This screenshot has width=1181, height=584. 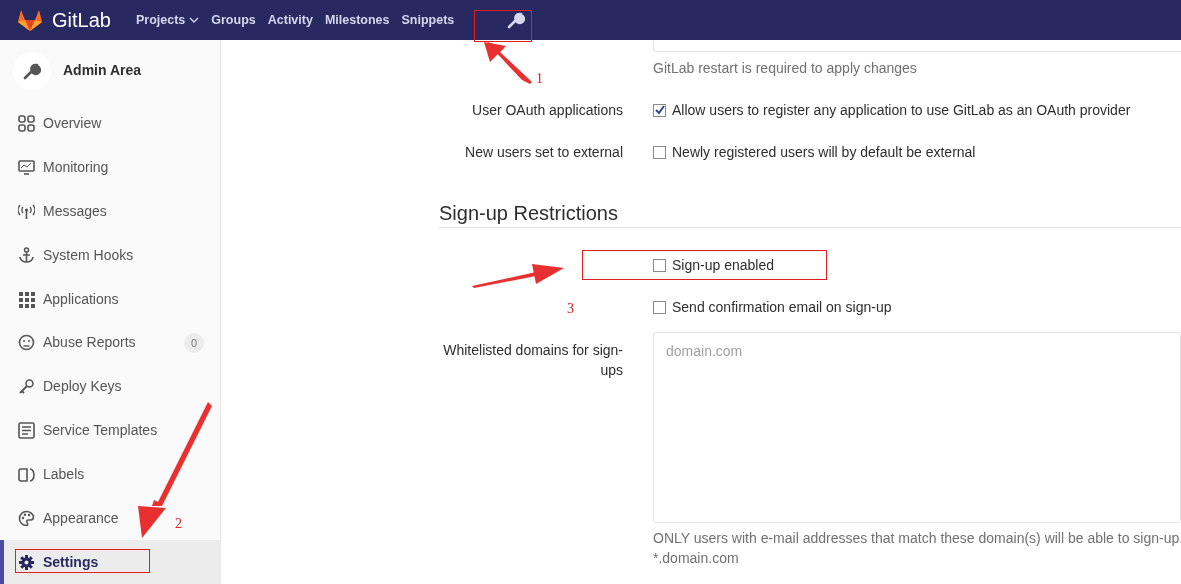 I want to click on checkbox-label: Newly registered users will by default be external, so click(x=824, y=152).